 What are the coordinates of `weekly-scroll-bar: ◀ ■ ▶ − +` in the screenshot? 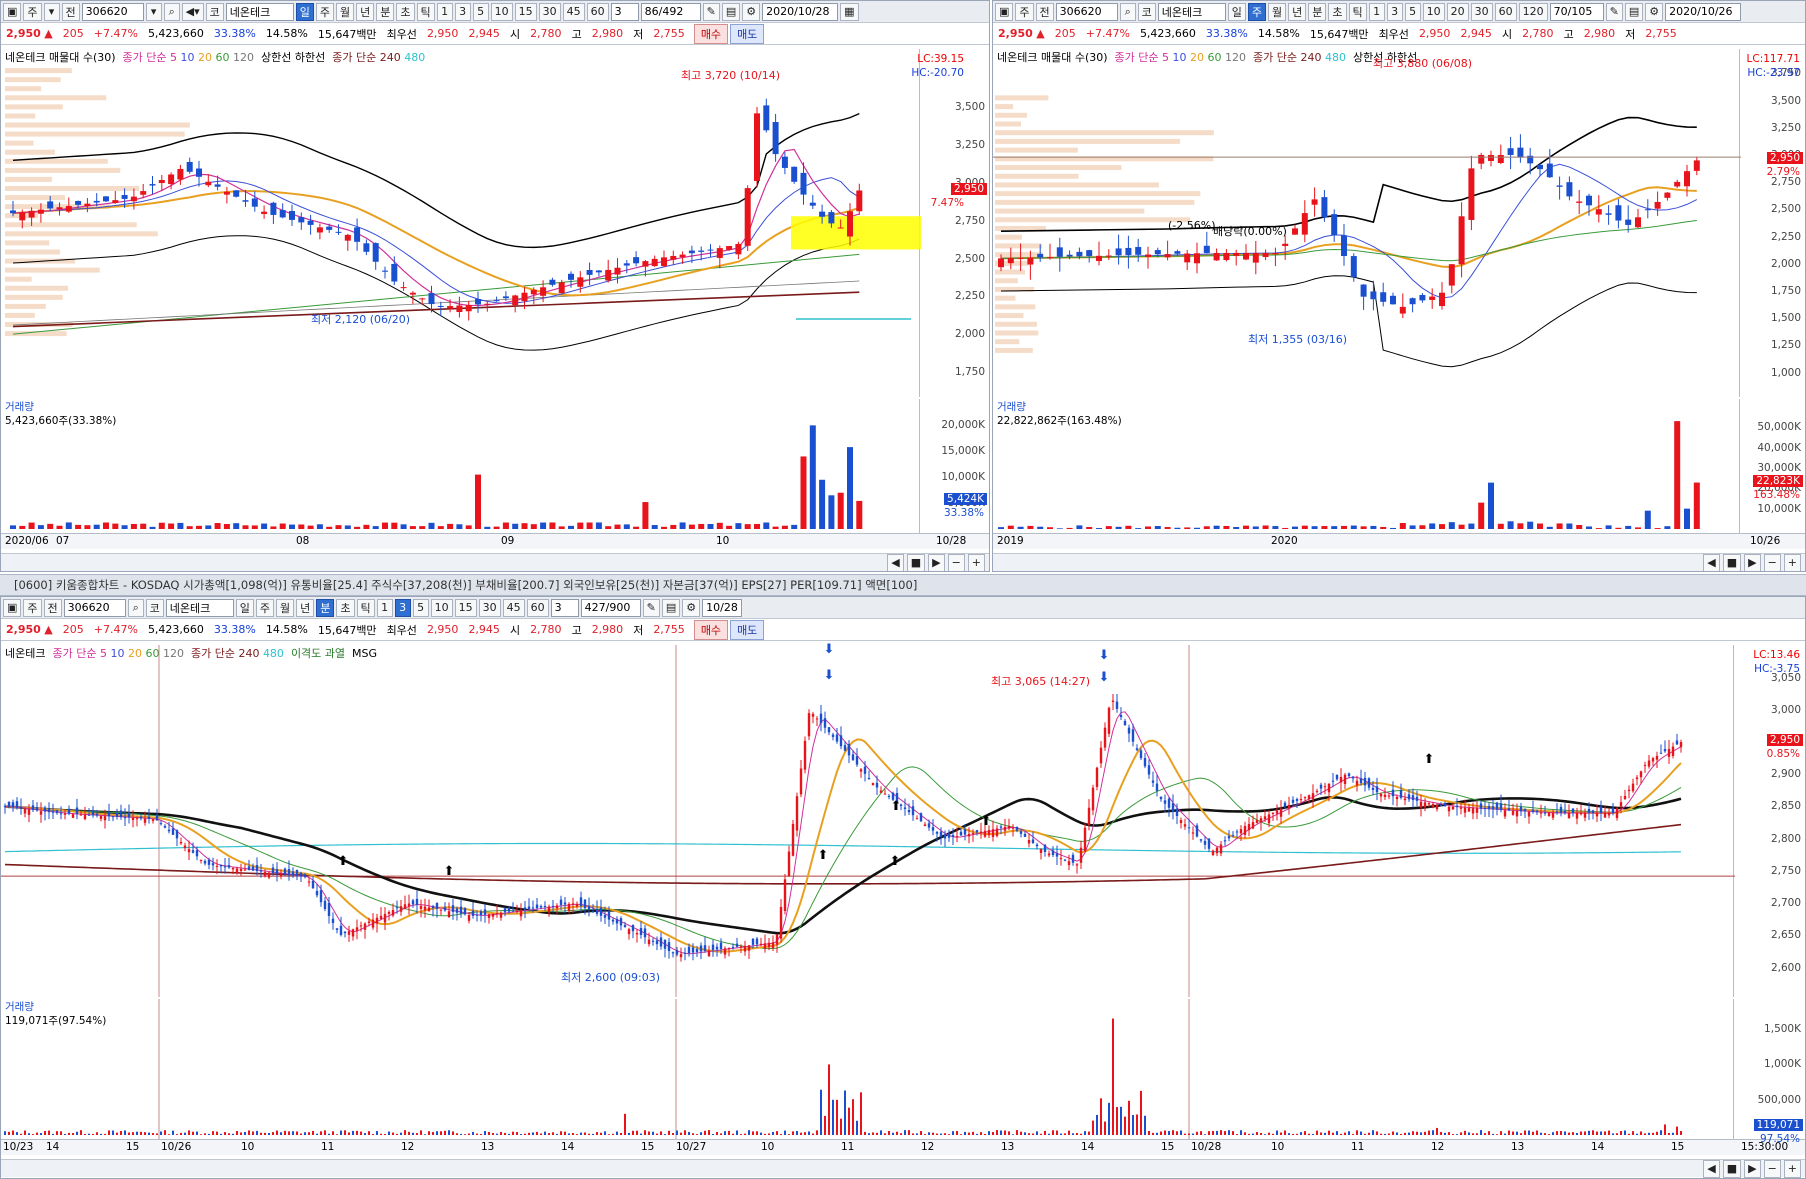 It's located at (1399, 562).